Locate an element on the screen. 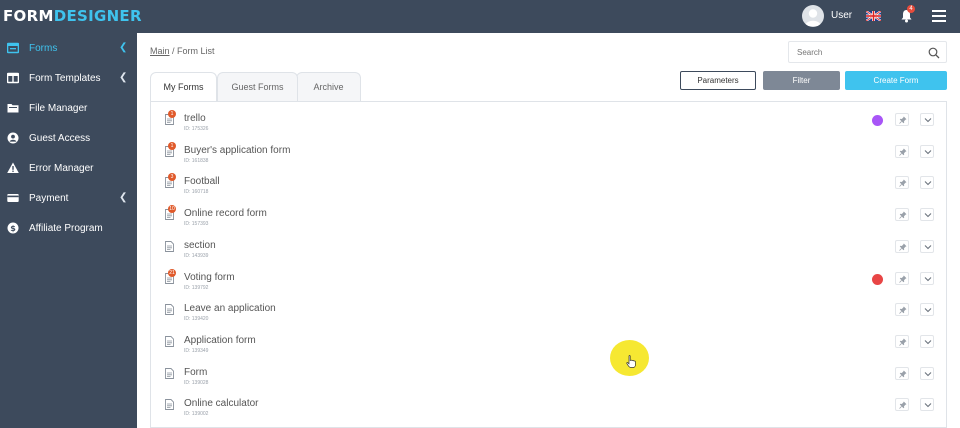 This screenshot has height=428, width=960. breadcrumb-link-main: Main is located at coordinates (160, 51).